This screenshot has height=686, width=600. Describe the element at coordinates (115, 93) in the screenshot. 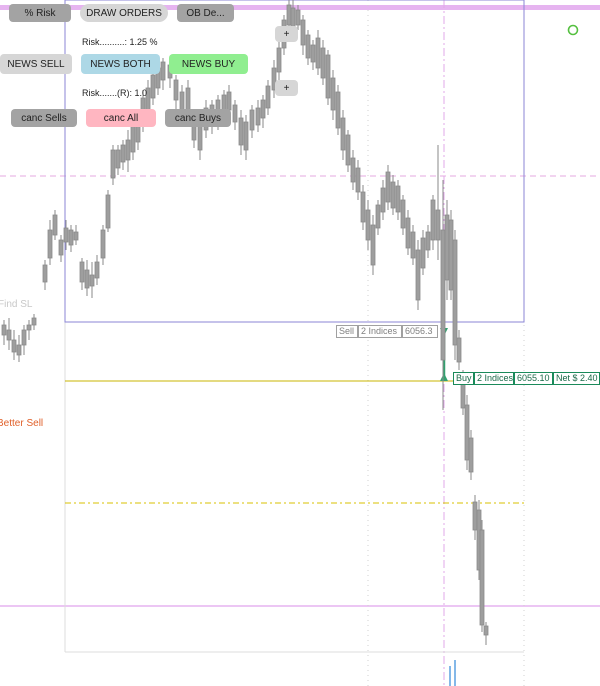

I see `risk-r-label: Risk.......(R): 1.0` at that location.